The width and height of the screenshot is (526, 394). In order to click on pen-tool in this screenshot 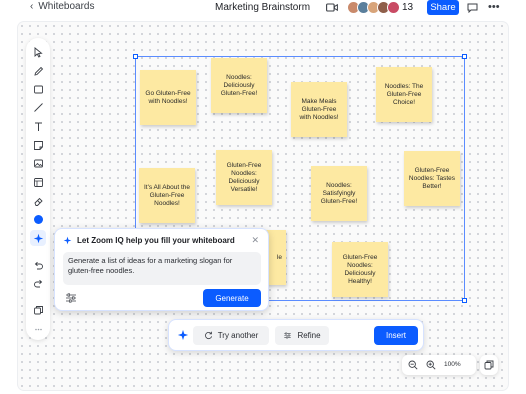, I will do `click(38, 71)`.